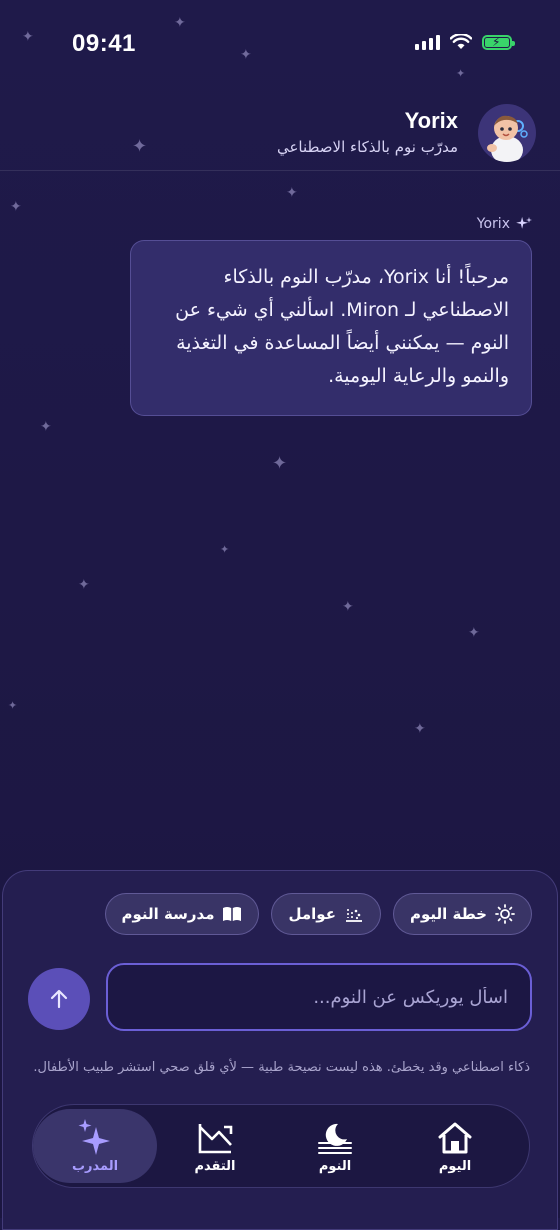 Image resolution: width=560 pixels, height=1230 pixels. I want to click on coach-avatar, so click(507, 133).